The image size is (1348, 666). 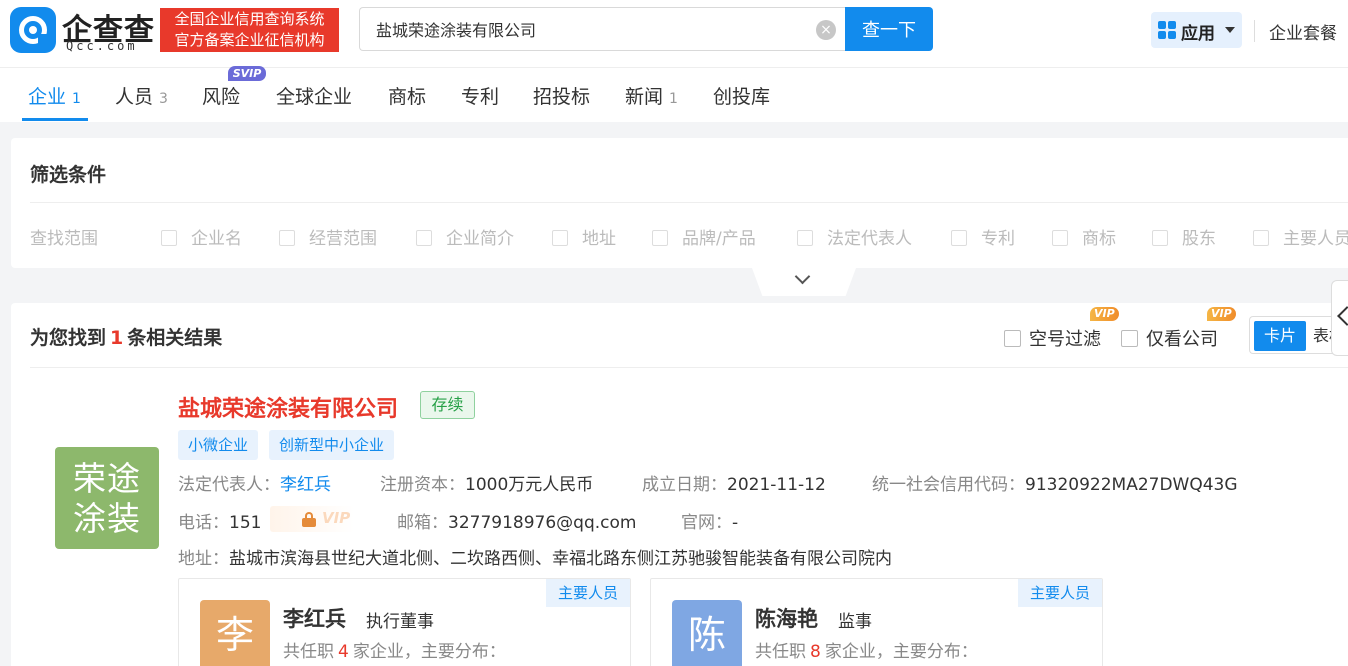 What do you see at coordinates (249, 19) in the screenshot?
I see `badge-line-1: 全国企业信用查询系统` at bounding box center [249, 19].